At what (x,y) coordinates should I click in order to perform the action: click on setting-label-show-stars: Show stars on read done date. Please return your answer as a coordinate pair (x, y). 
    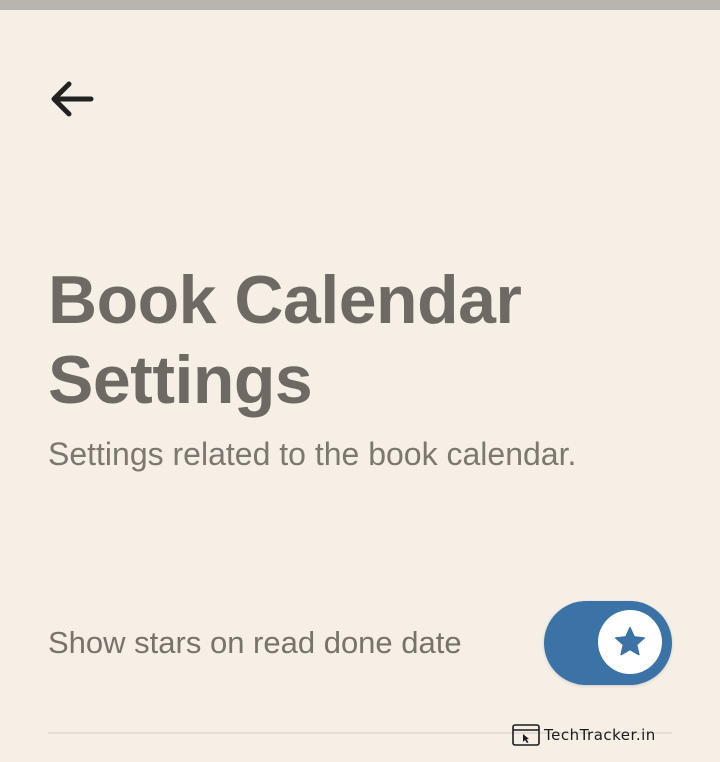
    Looking at the image, I should click on (255, 642).